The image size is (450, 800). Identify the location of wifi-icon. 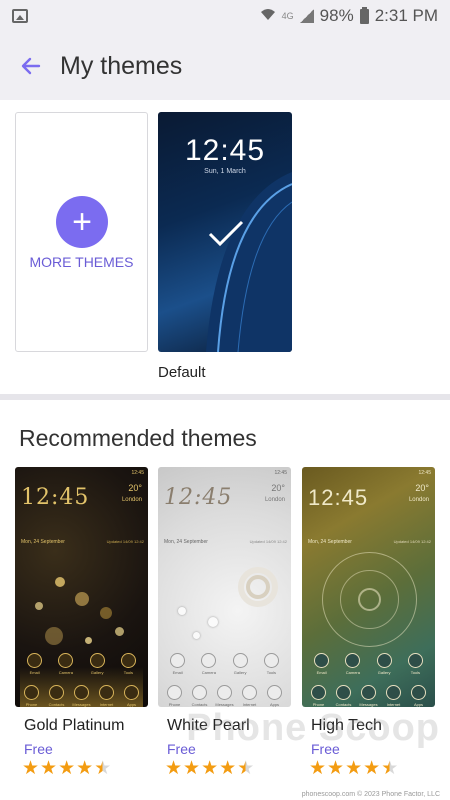
(268, 16).